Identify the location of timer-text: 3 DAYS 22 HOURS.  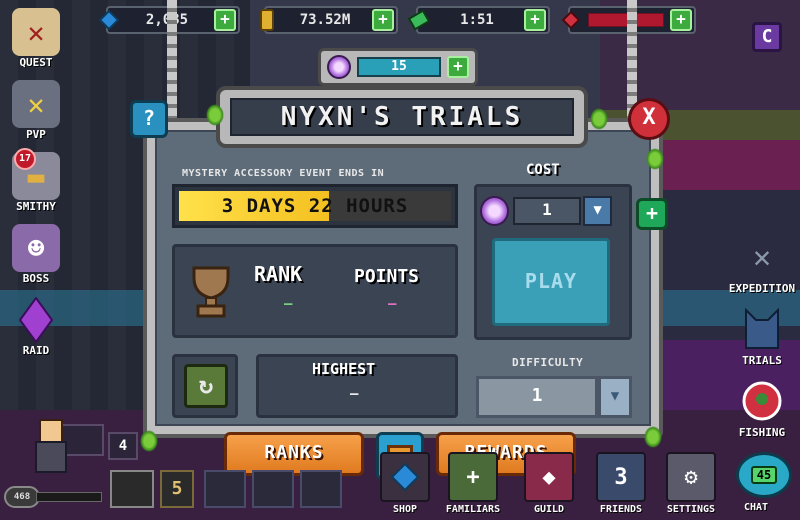
(315, 206).